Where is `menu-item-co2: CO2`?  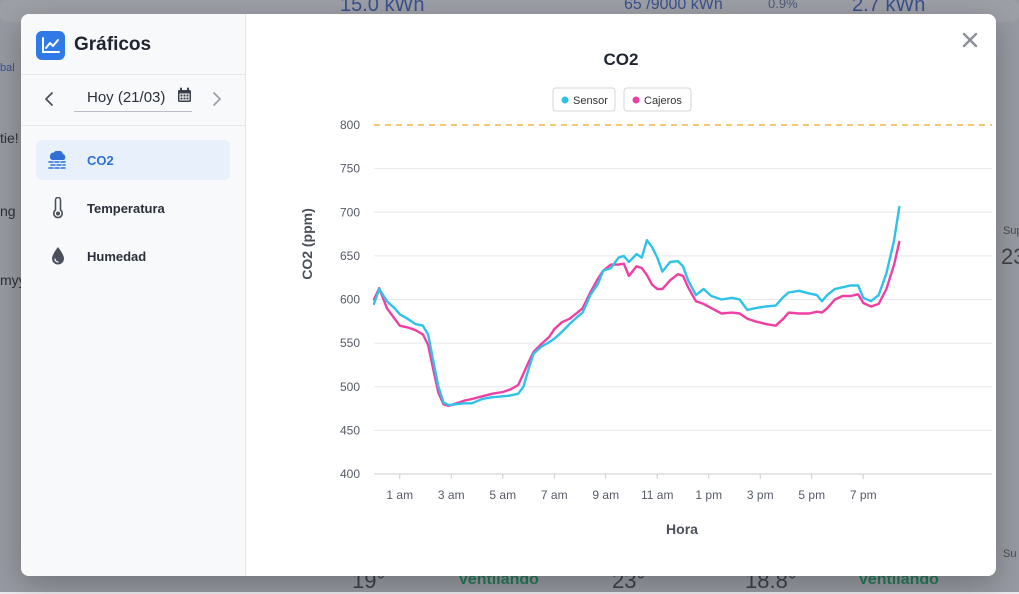 menu-item-co2: CO2 is located at coordinates (133, 160).